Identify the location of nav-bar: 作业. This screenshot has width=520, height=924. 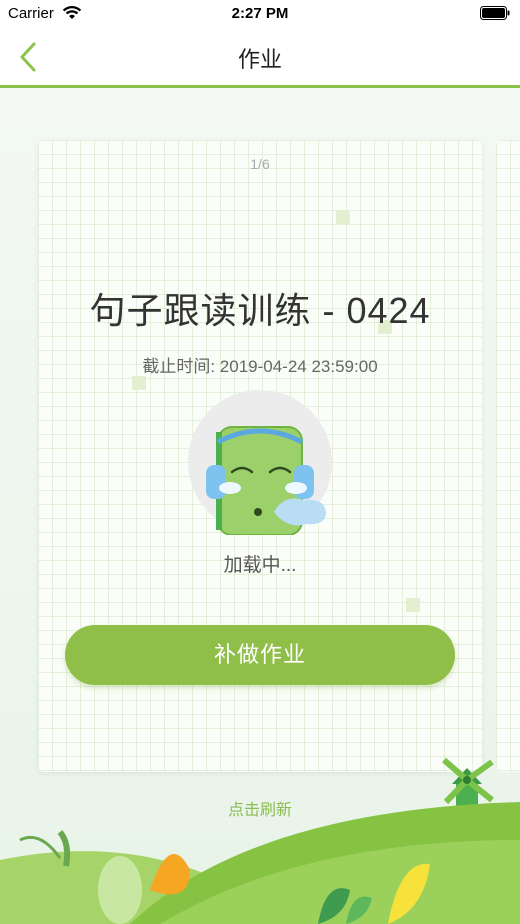
(260, 58).